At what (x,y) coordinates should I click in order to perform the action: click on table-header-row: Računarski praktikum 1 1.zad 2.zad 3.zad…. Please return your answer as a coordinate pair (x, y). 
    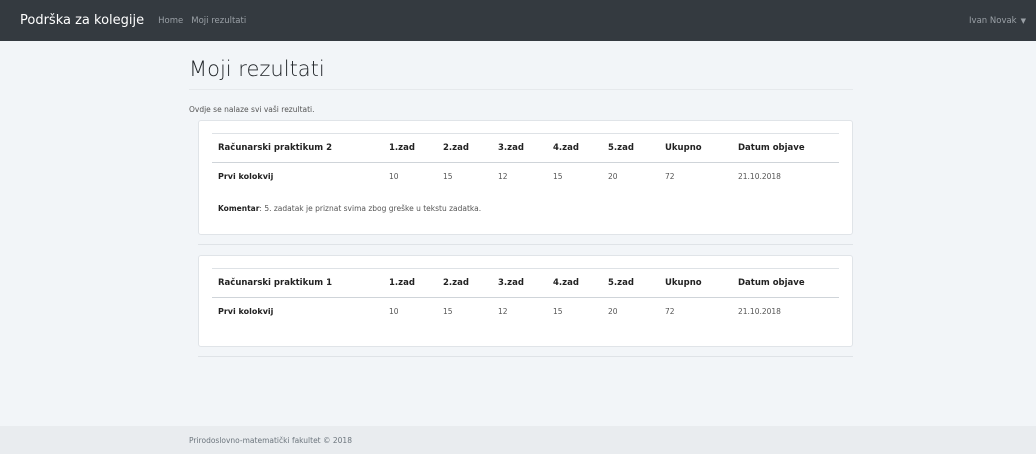
    Looking at the image, I should click on (525, 283).